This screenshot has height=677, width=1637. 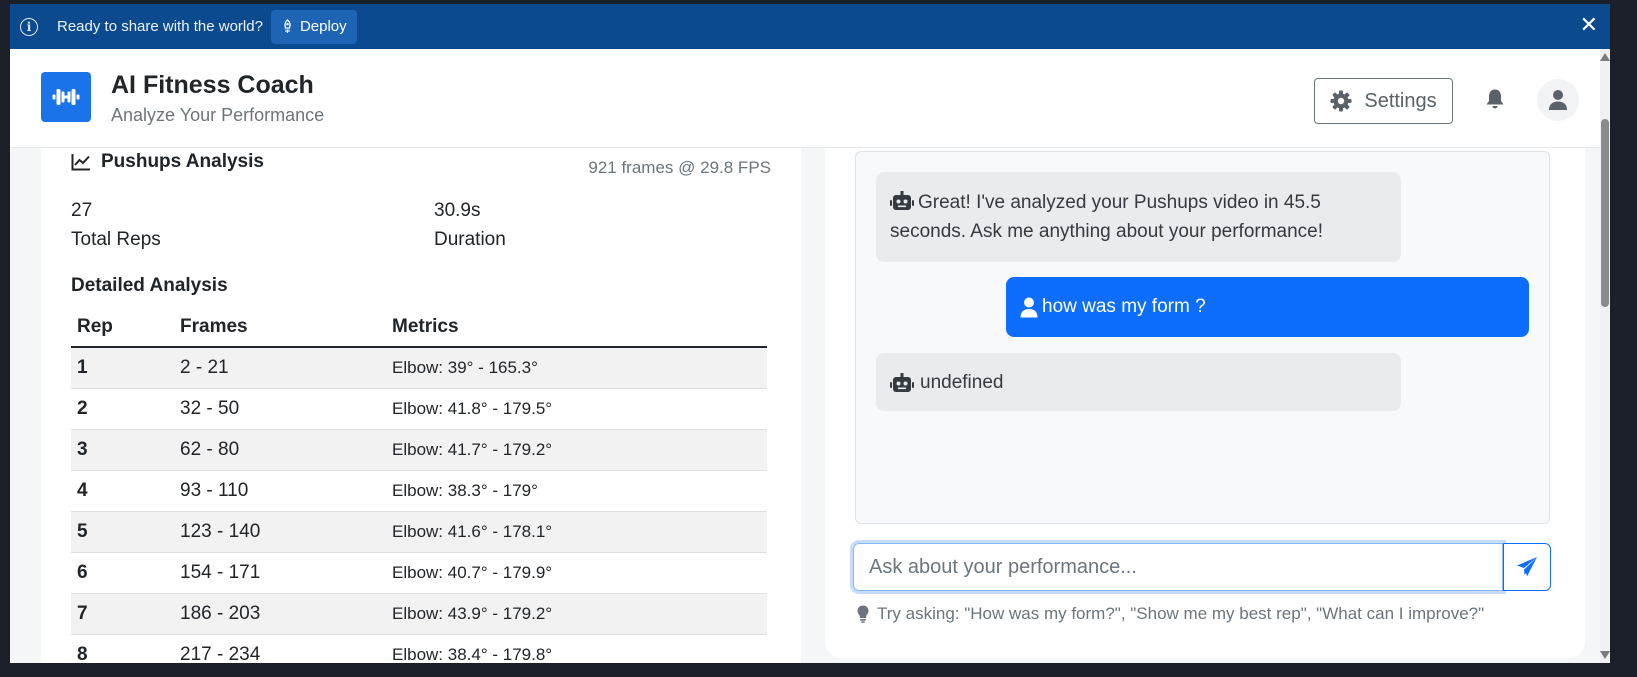 I want to click on user-message: how was my form ?, so click(x=1267, y=307).